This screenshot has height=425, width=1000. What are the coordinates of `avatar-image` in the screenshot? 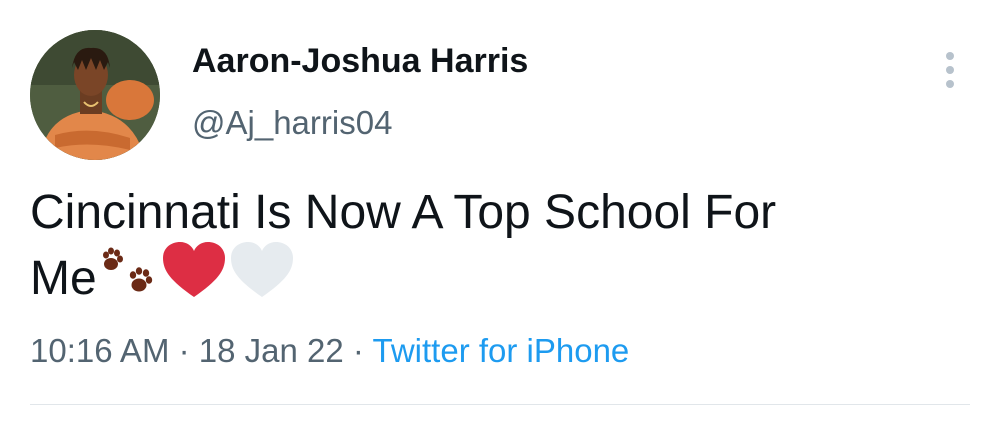 It's located at (95, 95).